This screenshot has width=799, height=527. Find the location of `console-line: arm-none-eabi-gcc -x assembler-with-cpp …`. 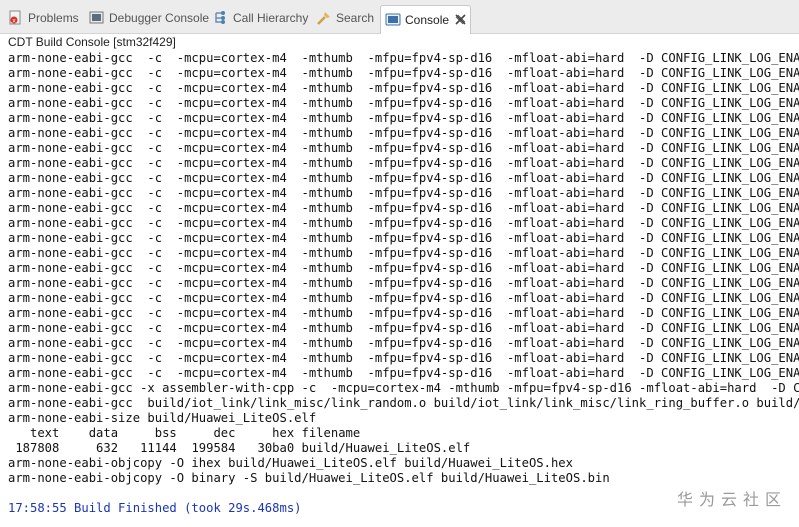

console-line: arm-none-eabi-gcc -x assembler-with-cpp … is located at coordinates (403, 388).